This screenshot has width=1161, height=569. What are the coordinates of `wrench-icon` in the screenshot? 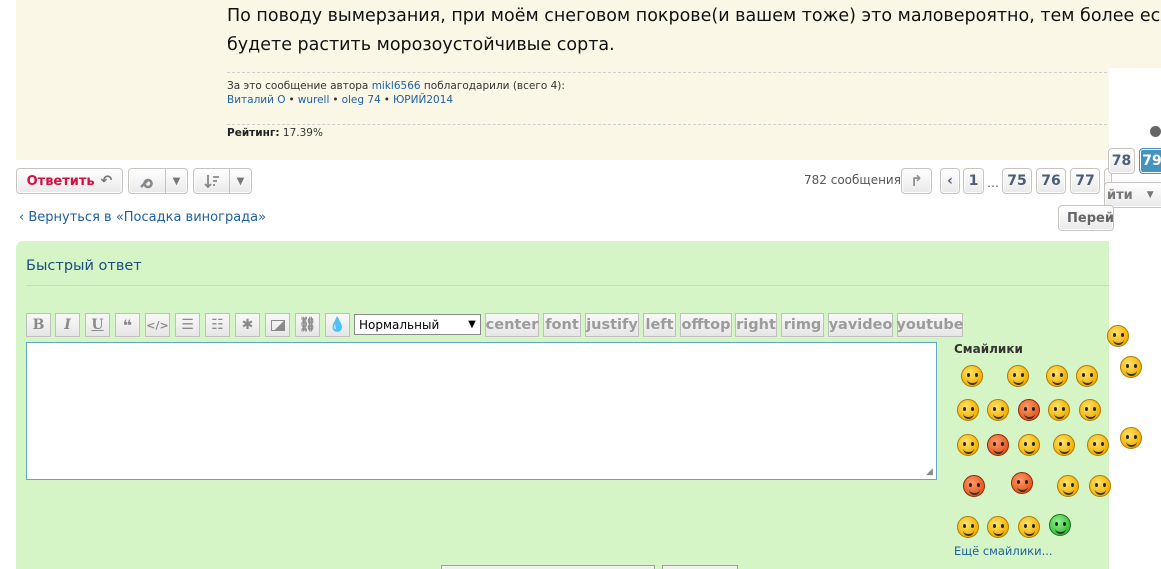 It's located at (147, 181).